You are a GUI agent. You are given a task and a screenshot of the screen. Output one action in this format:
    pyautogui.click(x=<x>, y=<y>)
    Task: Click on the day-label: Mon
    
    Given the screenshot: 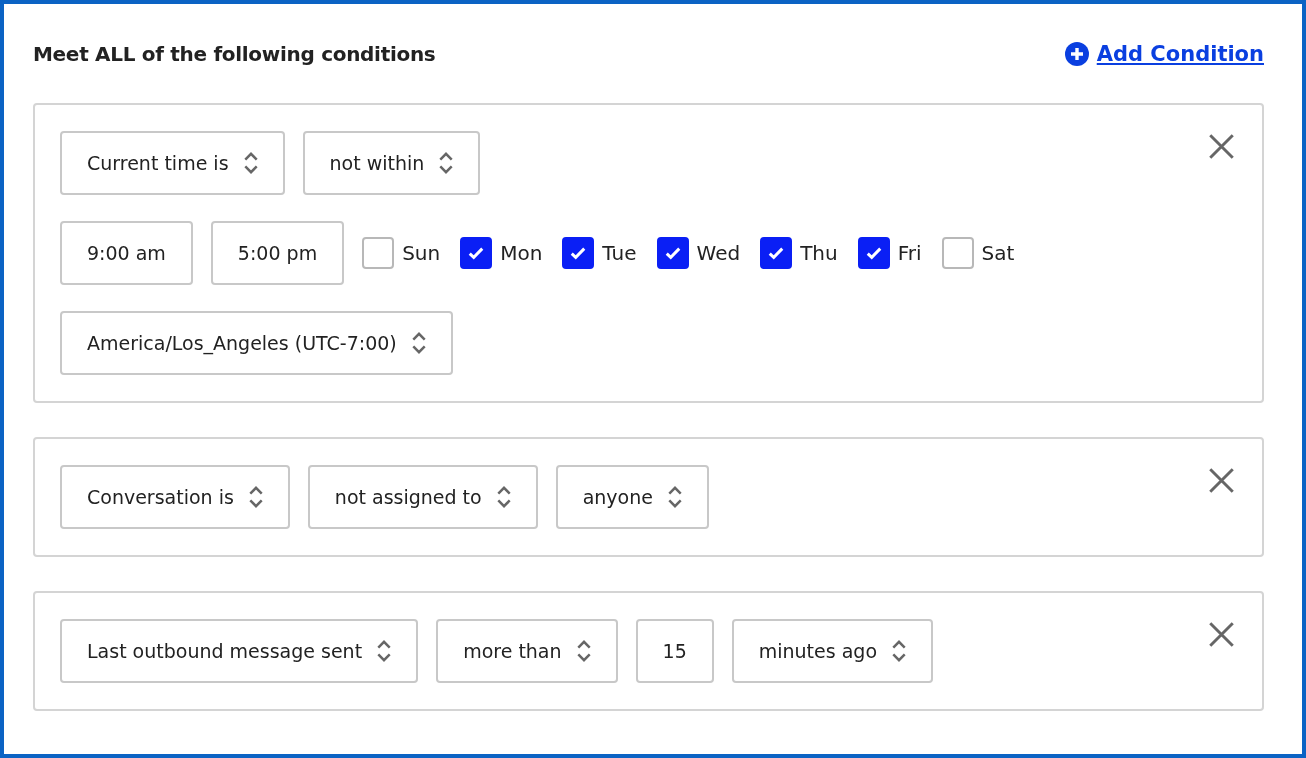 What is the action you would take?
    pyautogui.click(x=521, y=253)
    